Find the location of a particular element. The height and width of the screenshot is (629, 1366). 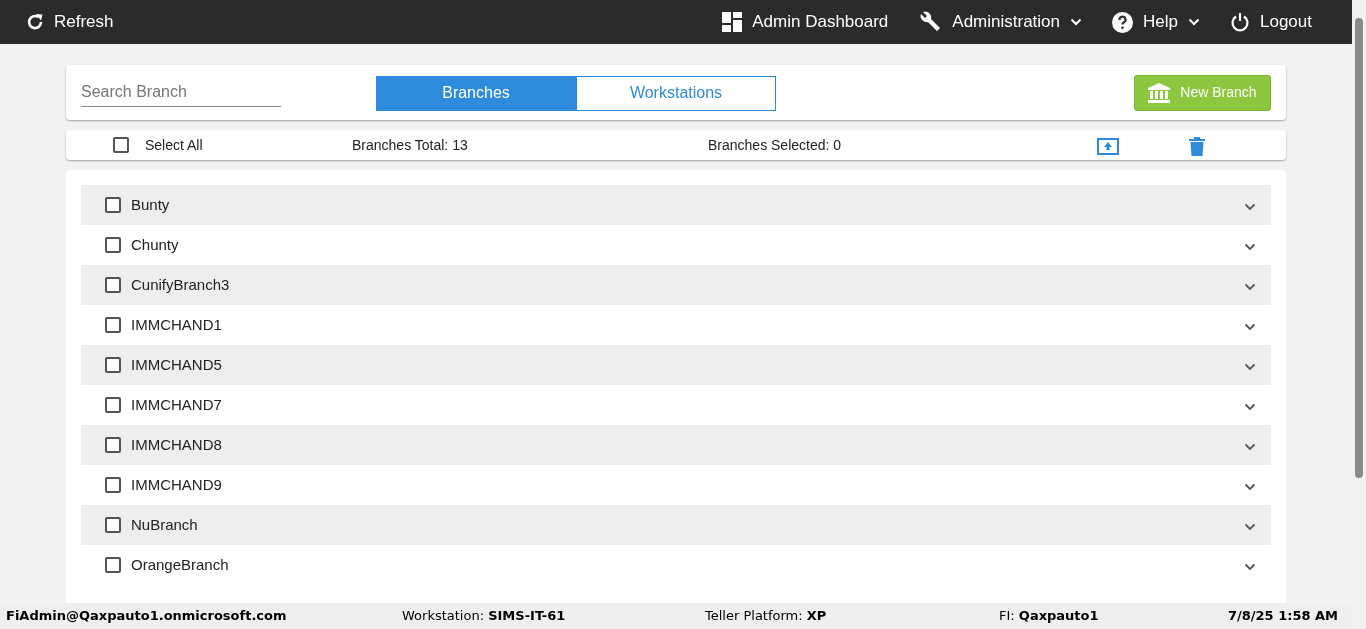

branches-total: Branches Total: 13 is located at coordinates (410, 145).